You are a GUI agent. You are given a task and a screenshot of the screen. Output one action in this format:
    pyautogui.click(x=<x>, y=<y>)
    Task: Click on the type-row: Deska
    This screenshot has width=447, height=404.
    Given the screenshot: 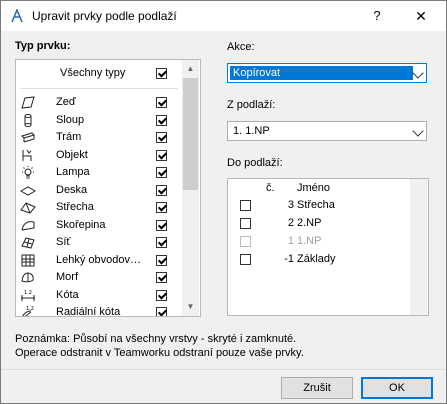 What is the action you would take?
    pyautogui.click(x=101, y=190)
    